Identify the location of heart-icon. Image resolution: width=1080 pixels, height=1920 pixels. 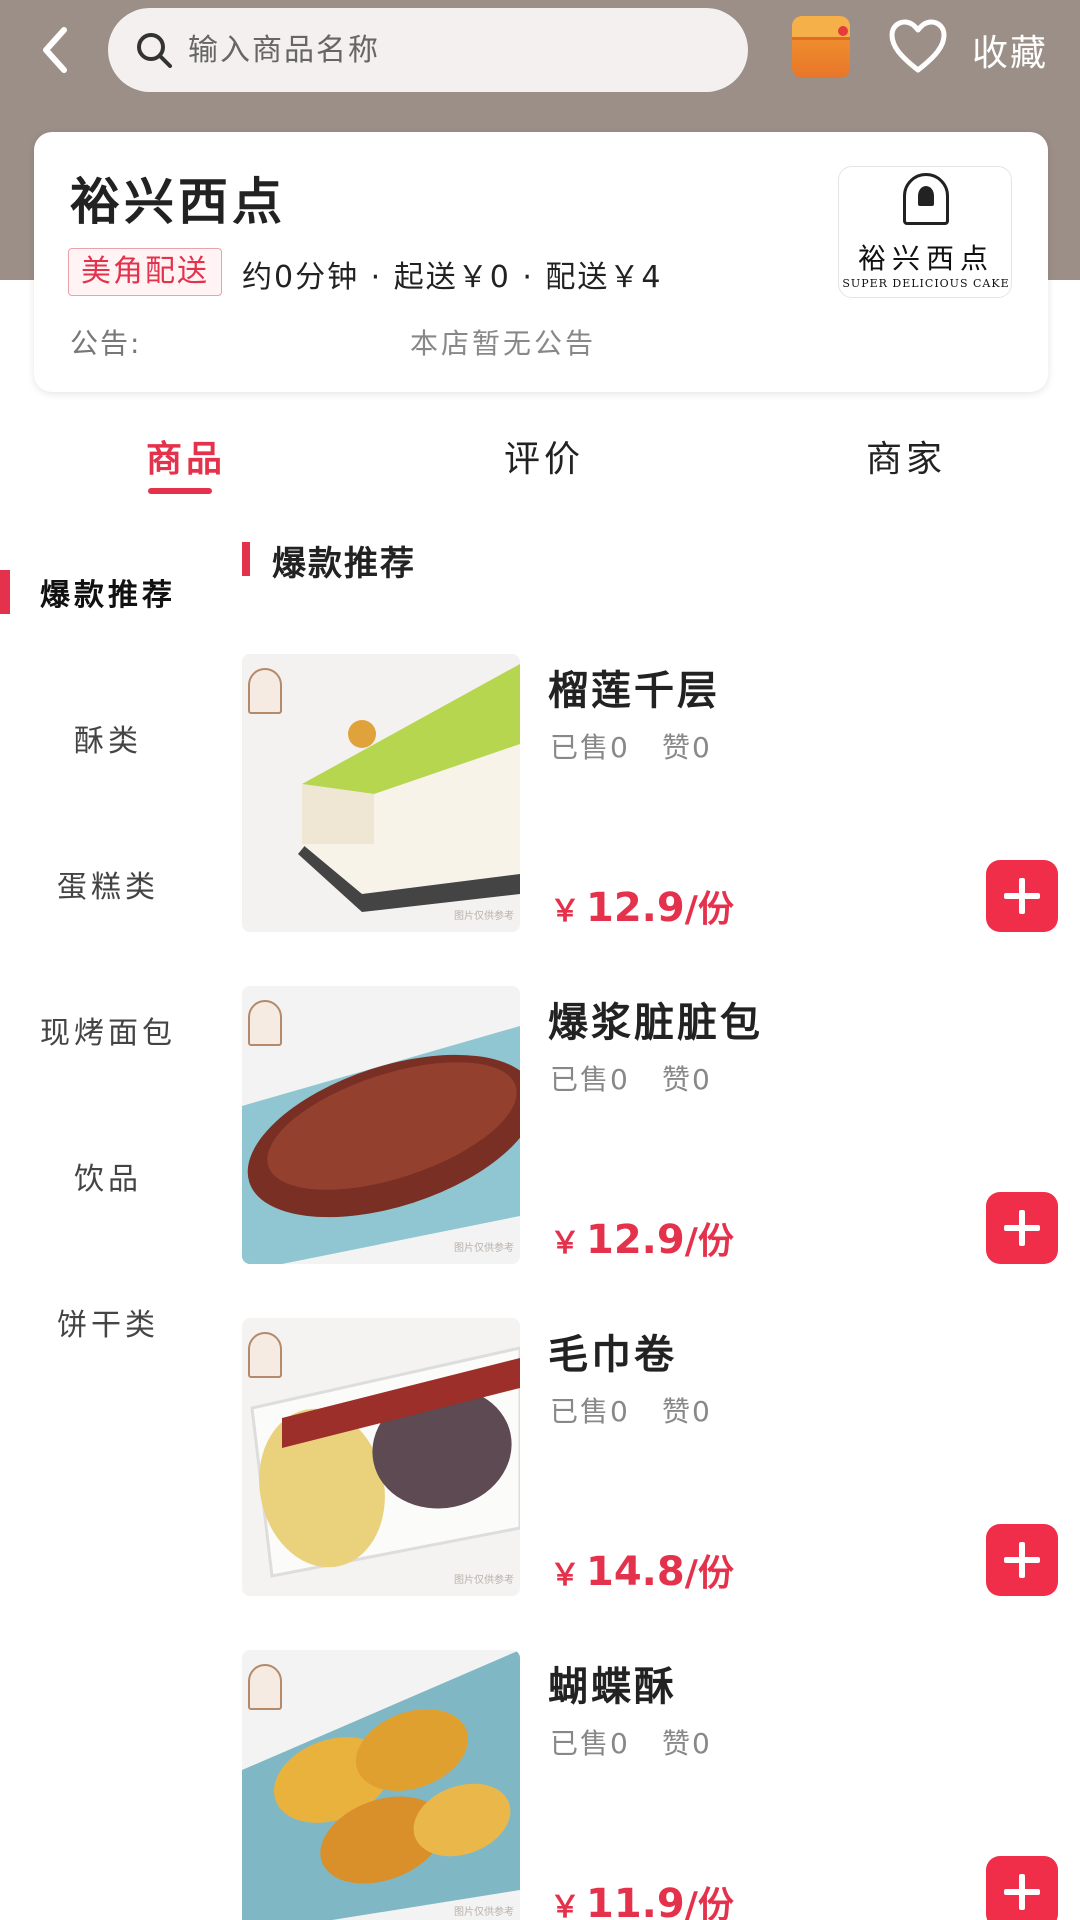
(918, 46).